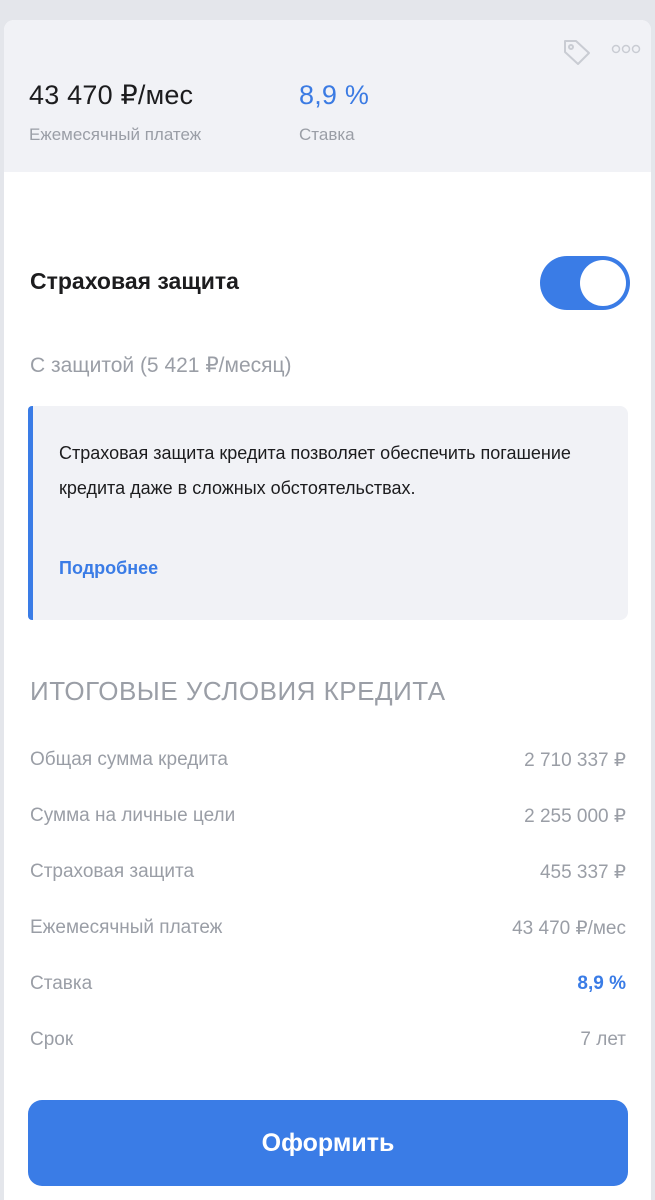 The image size is (655, 1200). Describe the element at coordinates (626, 49) in the screenshot. I see `more-dots-icon` at that location.